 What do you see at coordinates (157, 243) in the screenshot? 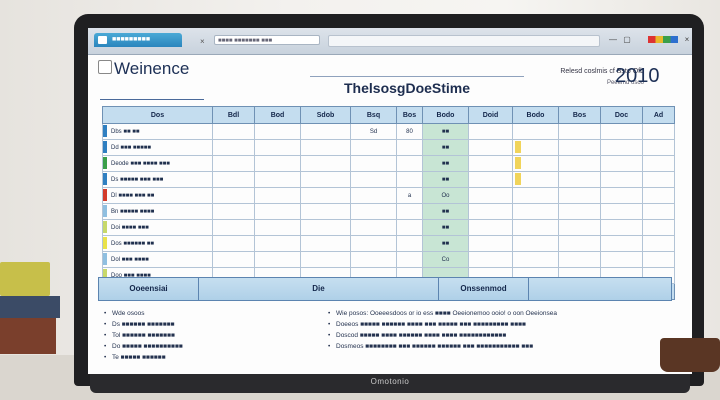
I see `table-cell: Dos ■■■■■■ ■■` at bounding box center [157, 243].